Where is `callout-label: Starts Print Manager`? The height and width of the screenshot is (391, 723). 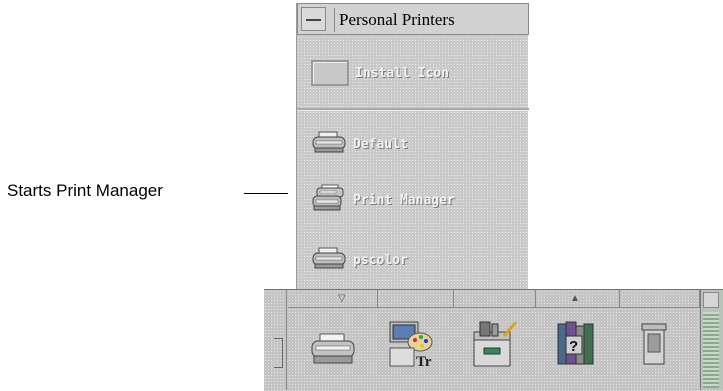
callout-label: Starts Print Manager is located at coordinates (85, 190).